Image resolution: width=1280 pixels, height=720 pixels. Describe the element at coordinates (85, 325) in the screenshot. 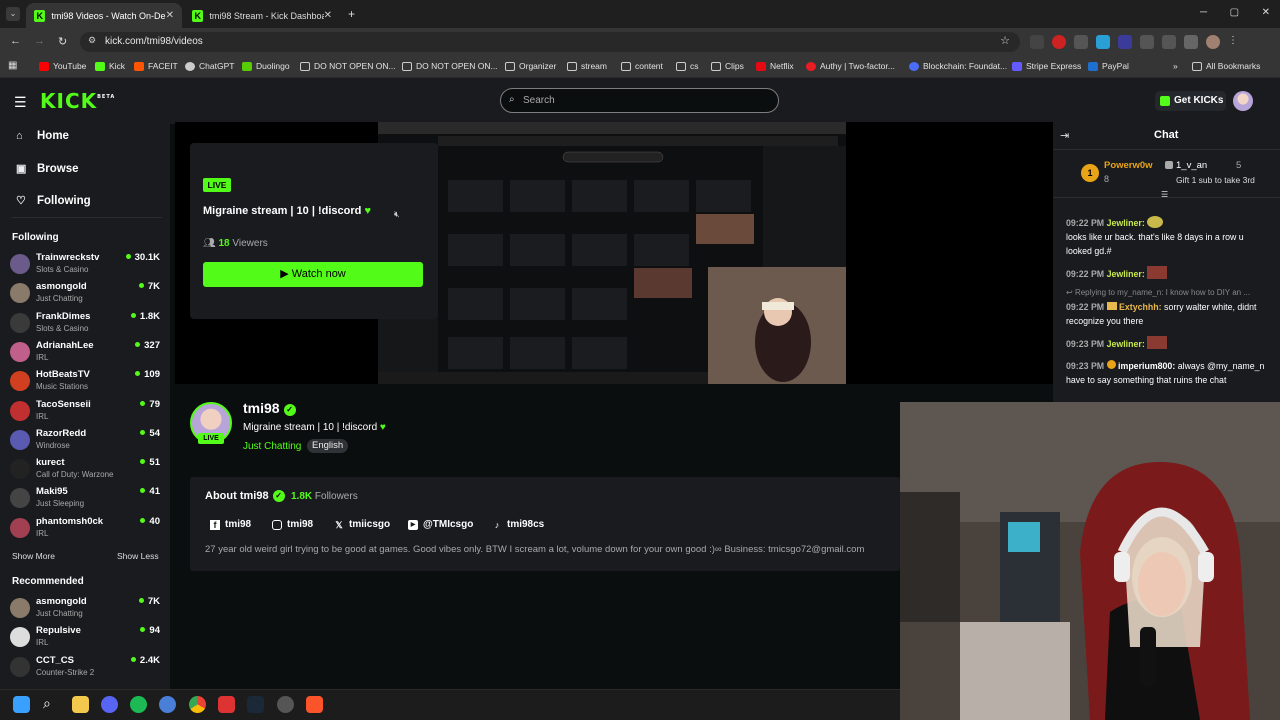

I see `sidebar-channel: FrankDimes Slots & Casino 1.8K` at that location.